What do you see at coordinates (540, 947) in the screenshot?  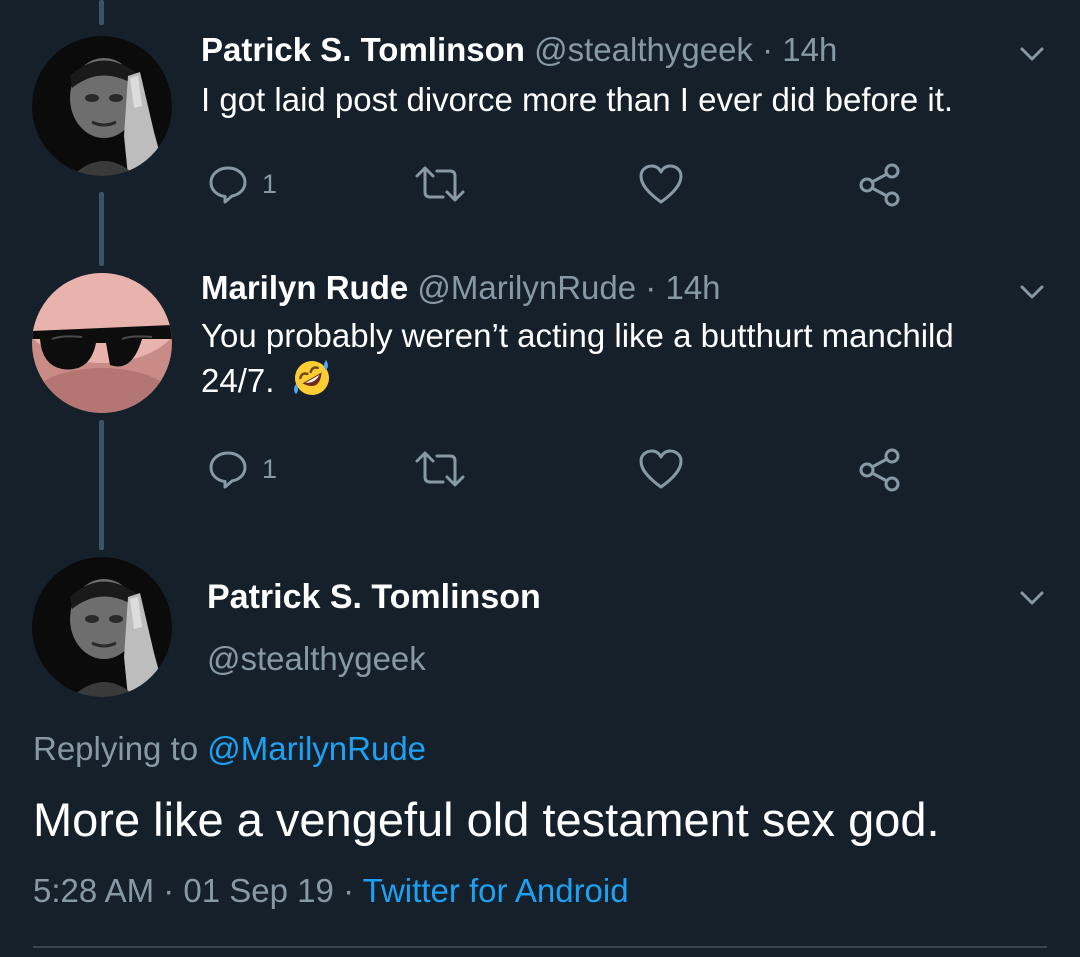 I see `divider` at bounding box center [540, 947].